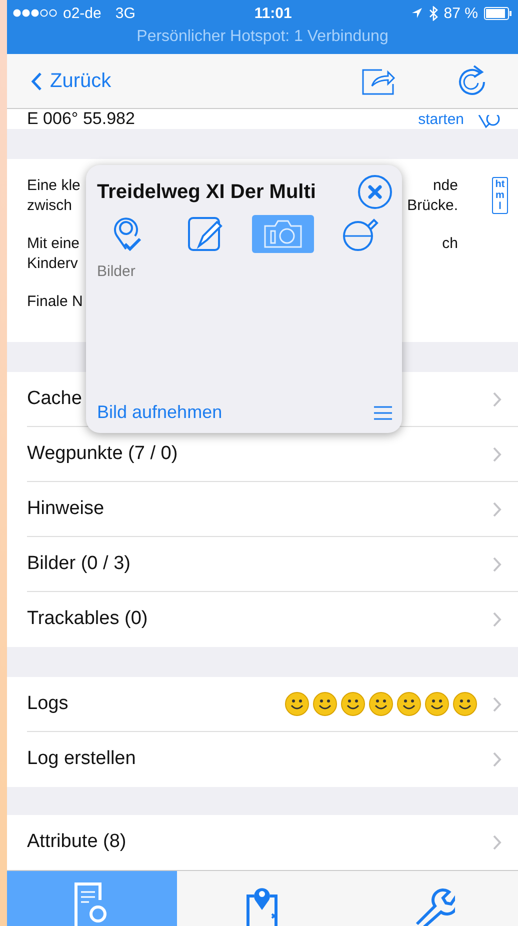 Image resolution: width=518 pixels, height=926 pixels. I want to click on caption-text: Bilder, so click(116, 271).